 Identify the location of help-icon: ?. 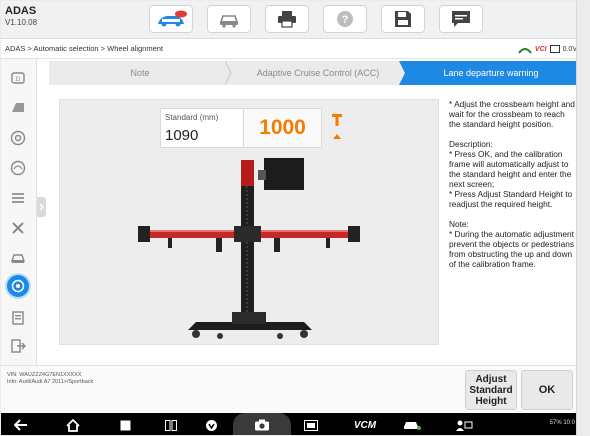
(345, 19).